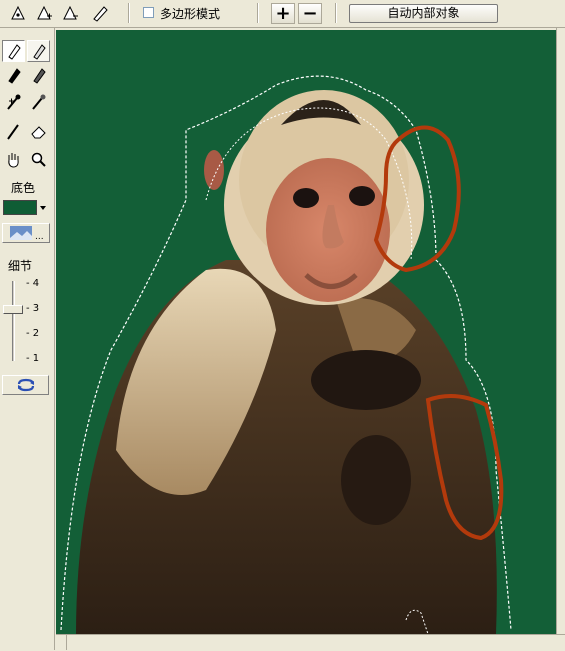 This screenshot has width=565, height=651. Describe the element at coordinates (13, 159) in the screenshot. I see `hand-icon` at that location.